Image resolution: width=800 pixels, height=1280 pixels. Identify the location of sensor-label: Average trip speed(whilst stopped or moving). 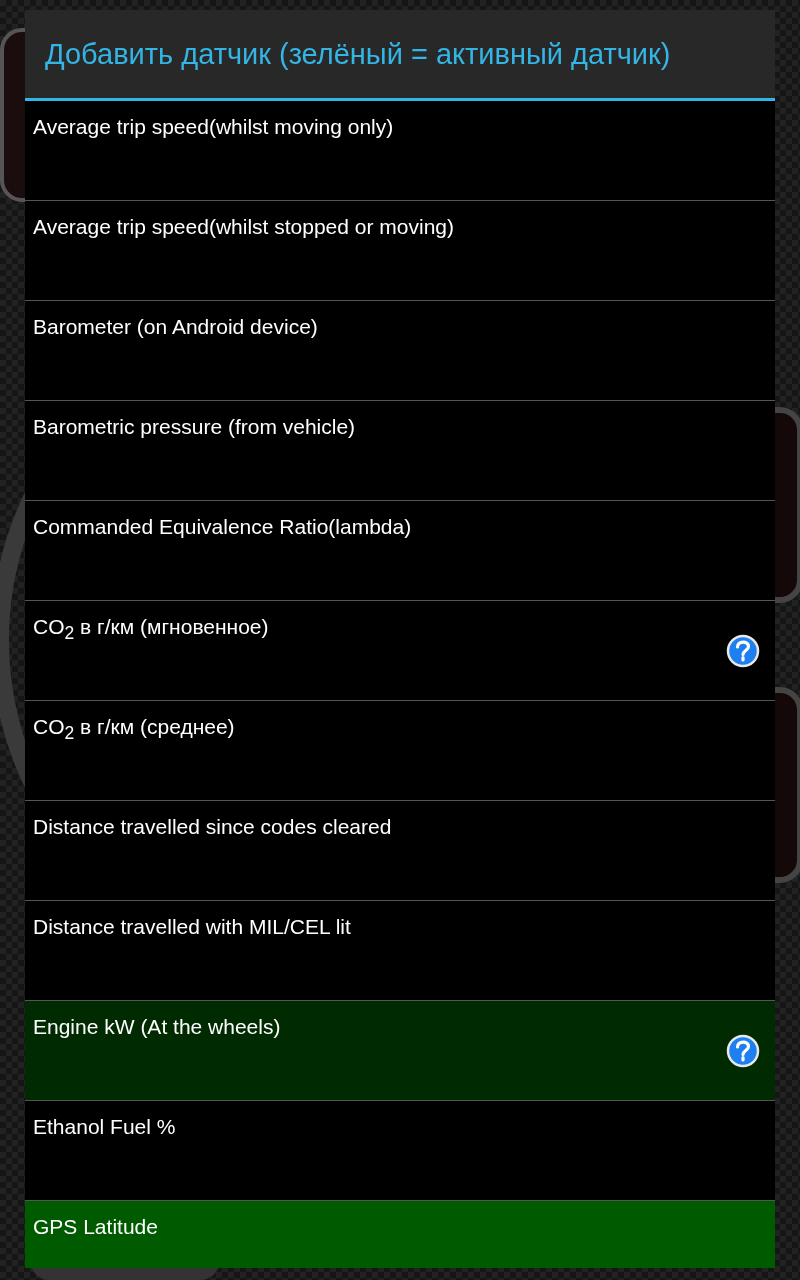
(243, 226).